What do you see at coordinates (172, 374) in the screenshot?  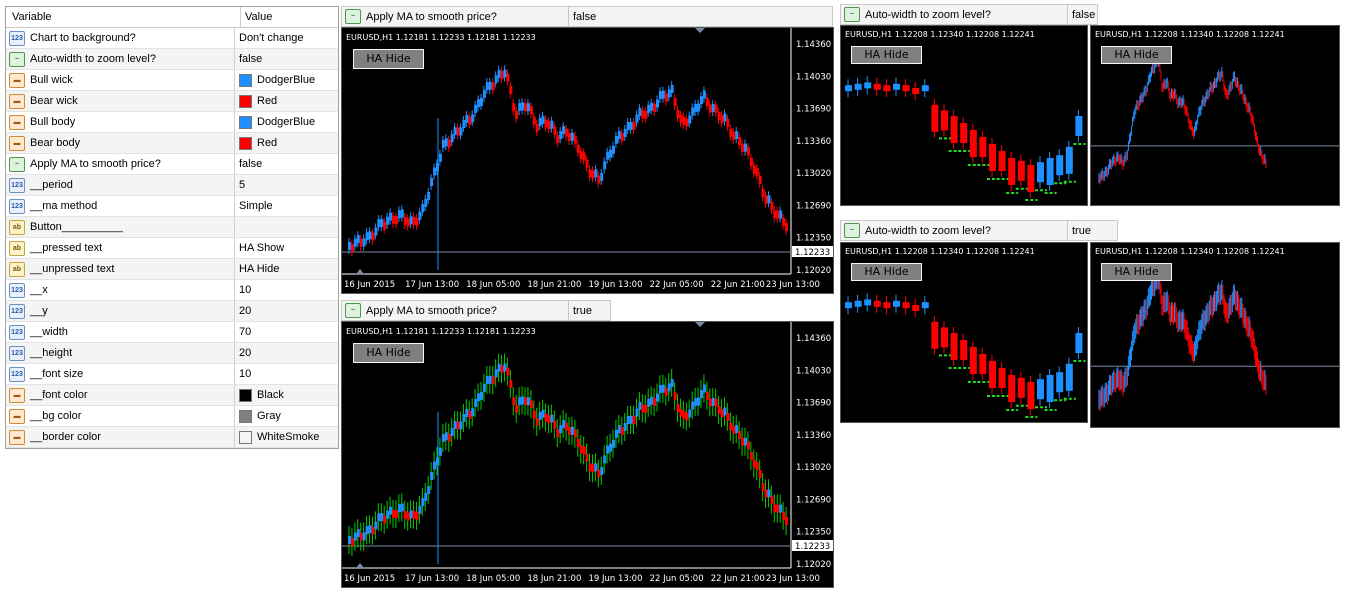 I see `input-row: 123 __font size 10` at bounding box center [172, 374].